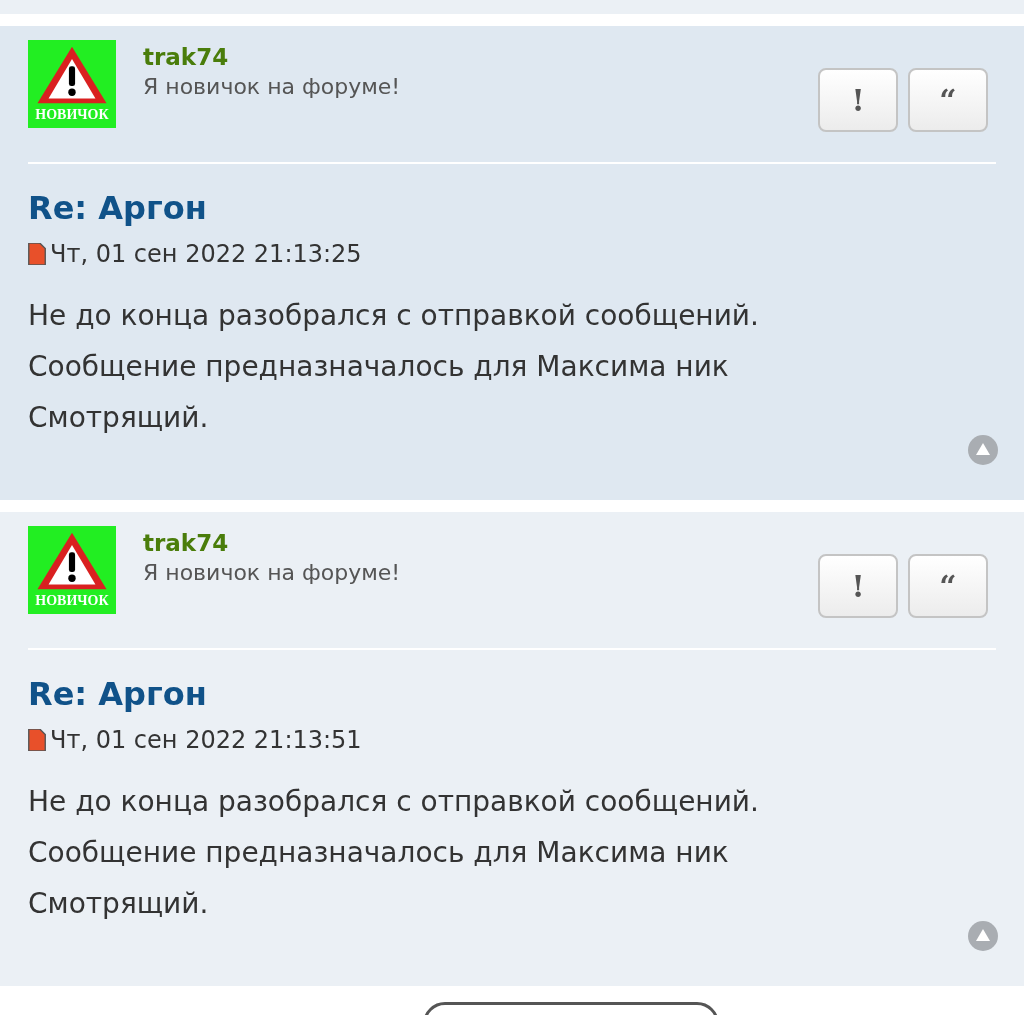 Image resolution: width=1024 pixels, height=1015 pixels. What do you see at coordinates (206, 254) in the screenshot?
I see `post-date: Чт, 01 сен 2022 21:13:25` at bounding box center [206, 254].